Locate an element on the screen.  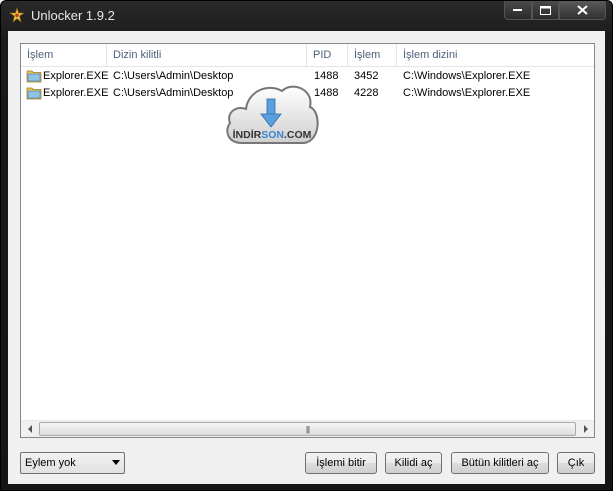
horizontal-scrollbar: ||| is located at coordinates (307, 428).